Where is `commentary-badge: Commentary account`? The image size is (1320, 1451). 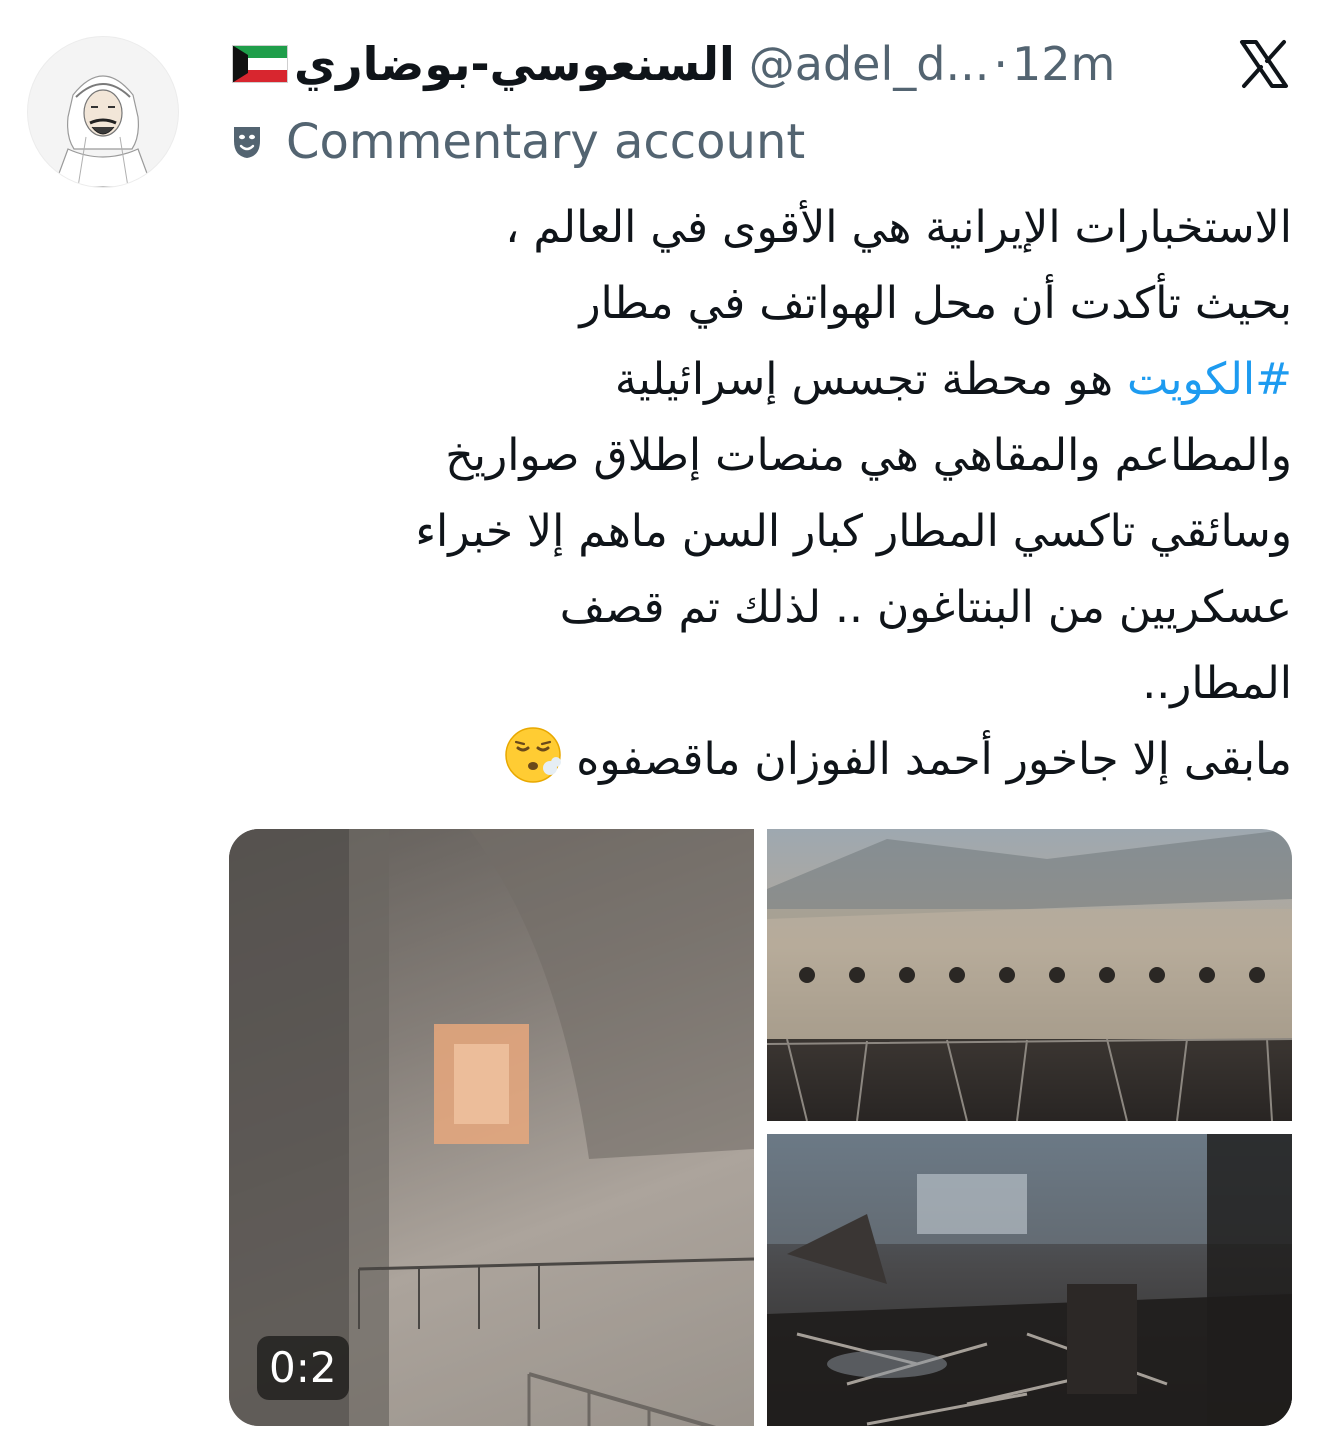 commentary-badge: Commentary account is located at coordinates (518, 142).